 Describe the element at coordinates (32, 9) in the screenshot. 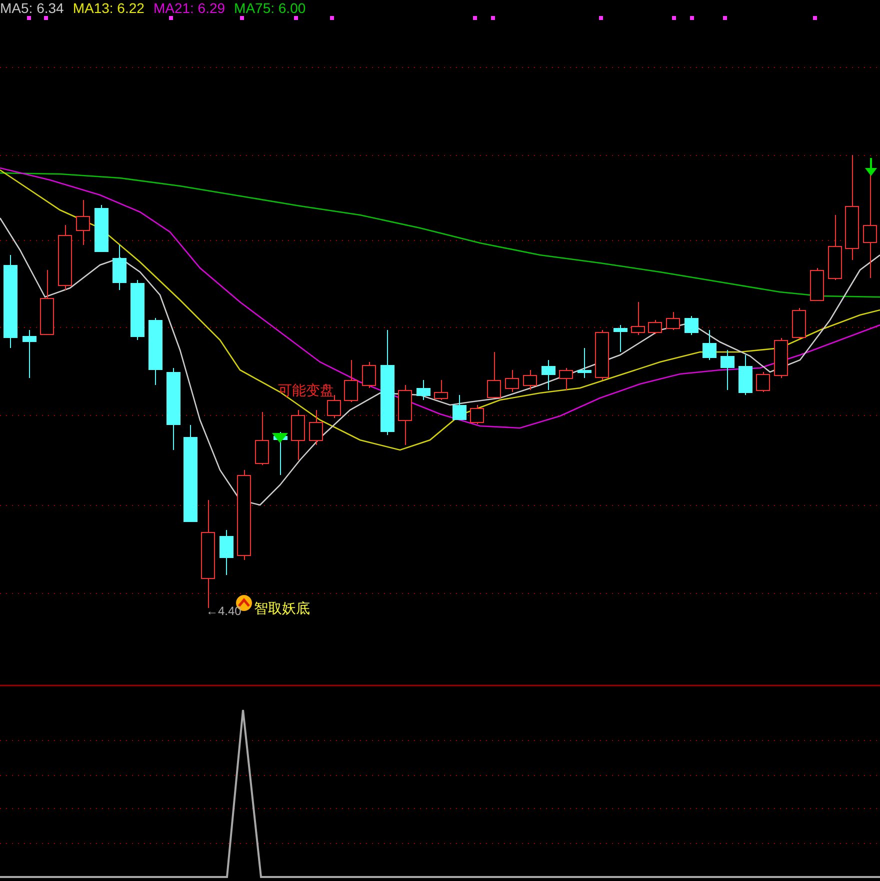

I see `indicator-legend-label: MA5: 6.34` at that location.